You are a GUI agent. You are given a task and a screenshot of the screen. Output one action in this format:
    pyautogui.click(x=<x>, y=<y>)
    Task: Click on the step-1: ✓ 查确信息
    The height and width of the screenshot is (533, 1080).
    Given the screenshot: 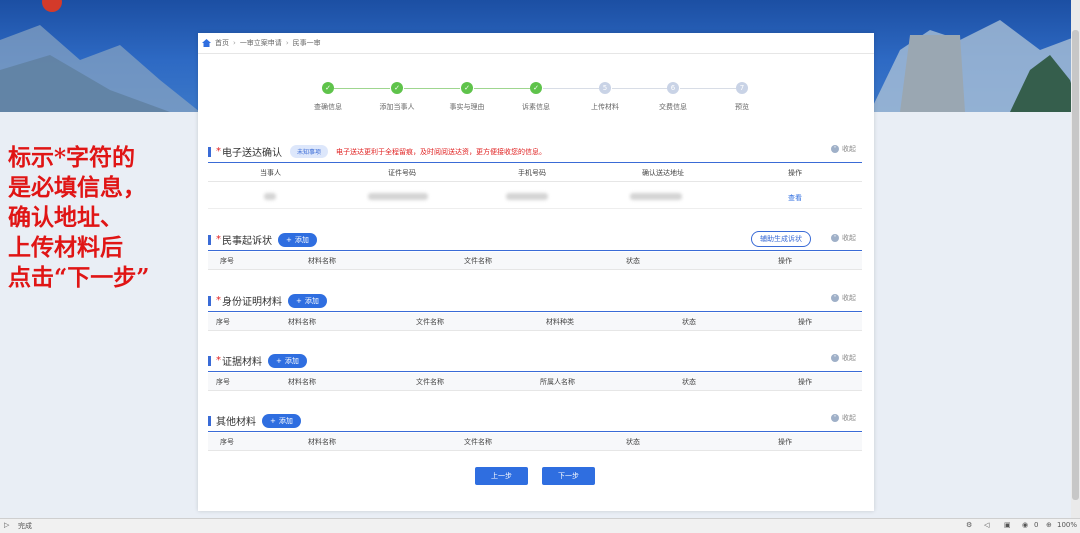 What is the action you would take?
    pyautogui.click(x=328, y=97)
    